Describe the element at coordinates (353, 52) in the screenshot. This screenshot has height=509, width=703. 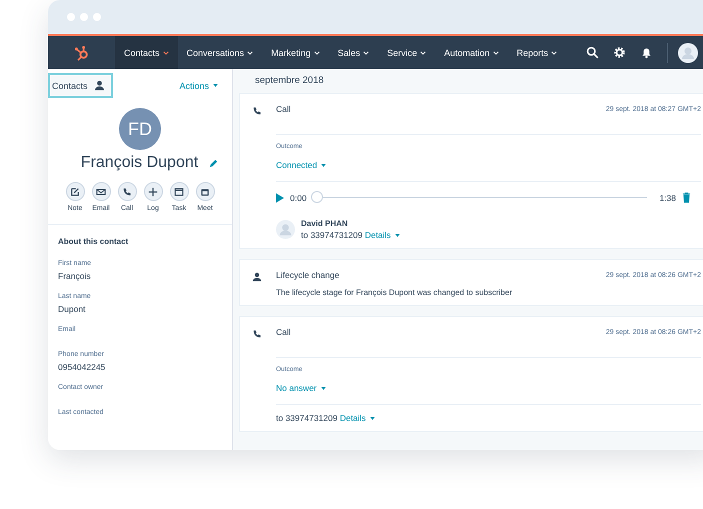
I see `nav-tab: Sales` at that location.